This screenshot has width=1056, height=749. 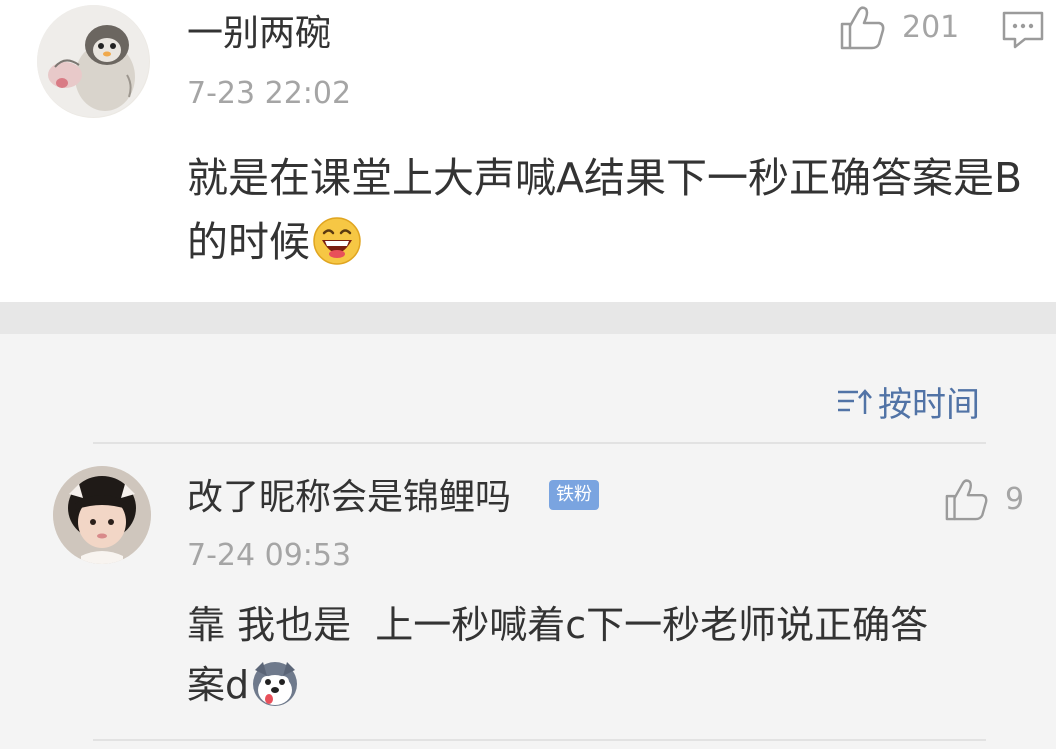 I want to click on bottom-divider-line, so click(x=539, y=740).